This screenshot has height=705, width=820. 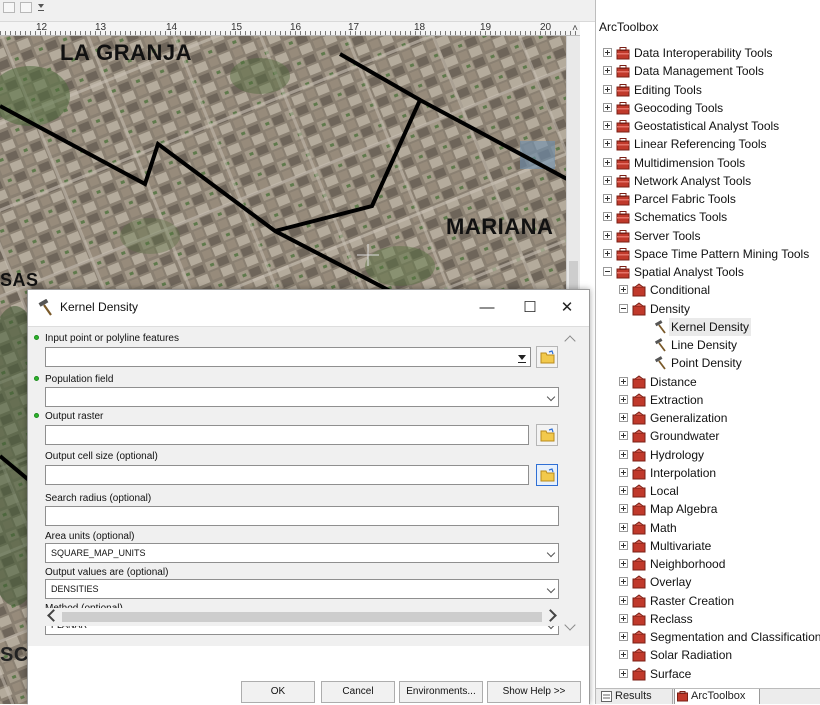 I want to click on tree-item: Geocoding Tools, so click(x=708, y=108).